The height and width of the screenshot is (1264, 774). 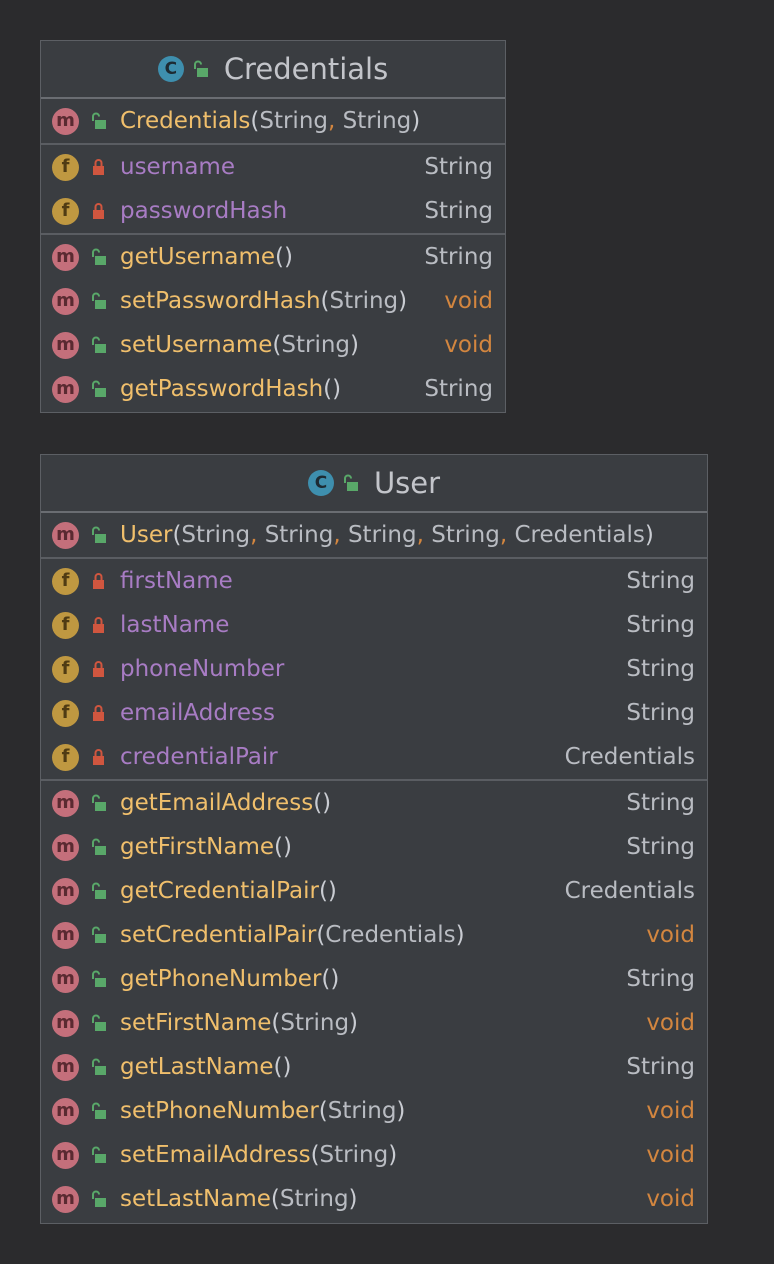 I want to click on field-signature: credentialPair, so click(x=335, y=757).